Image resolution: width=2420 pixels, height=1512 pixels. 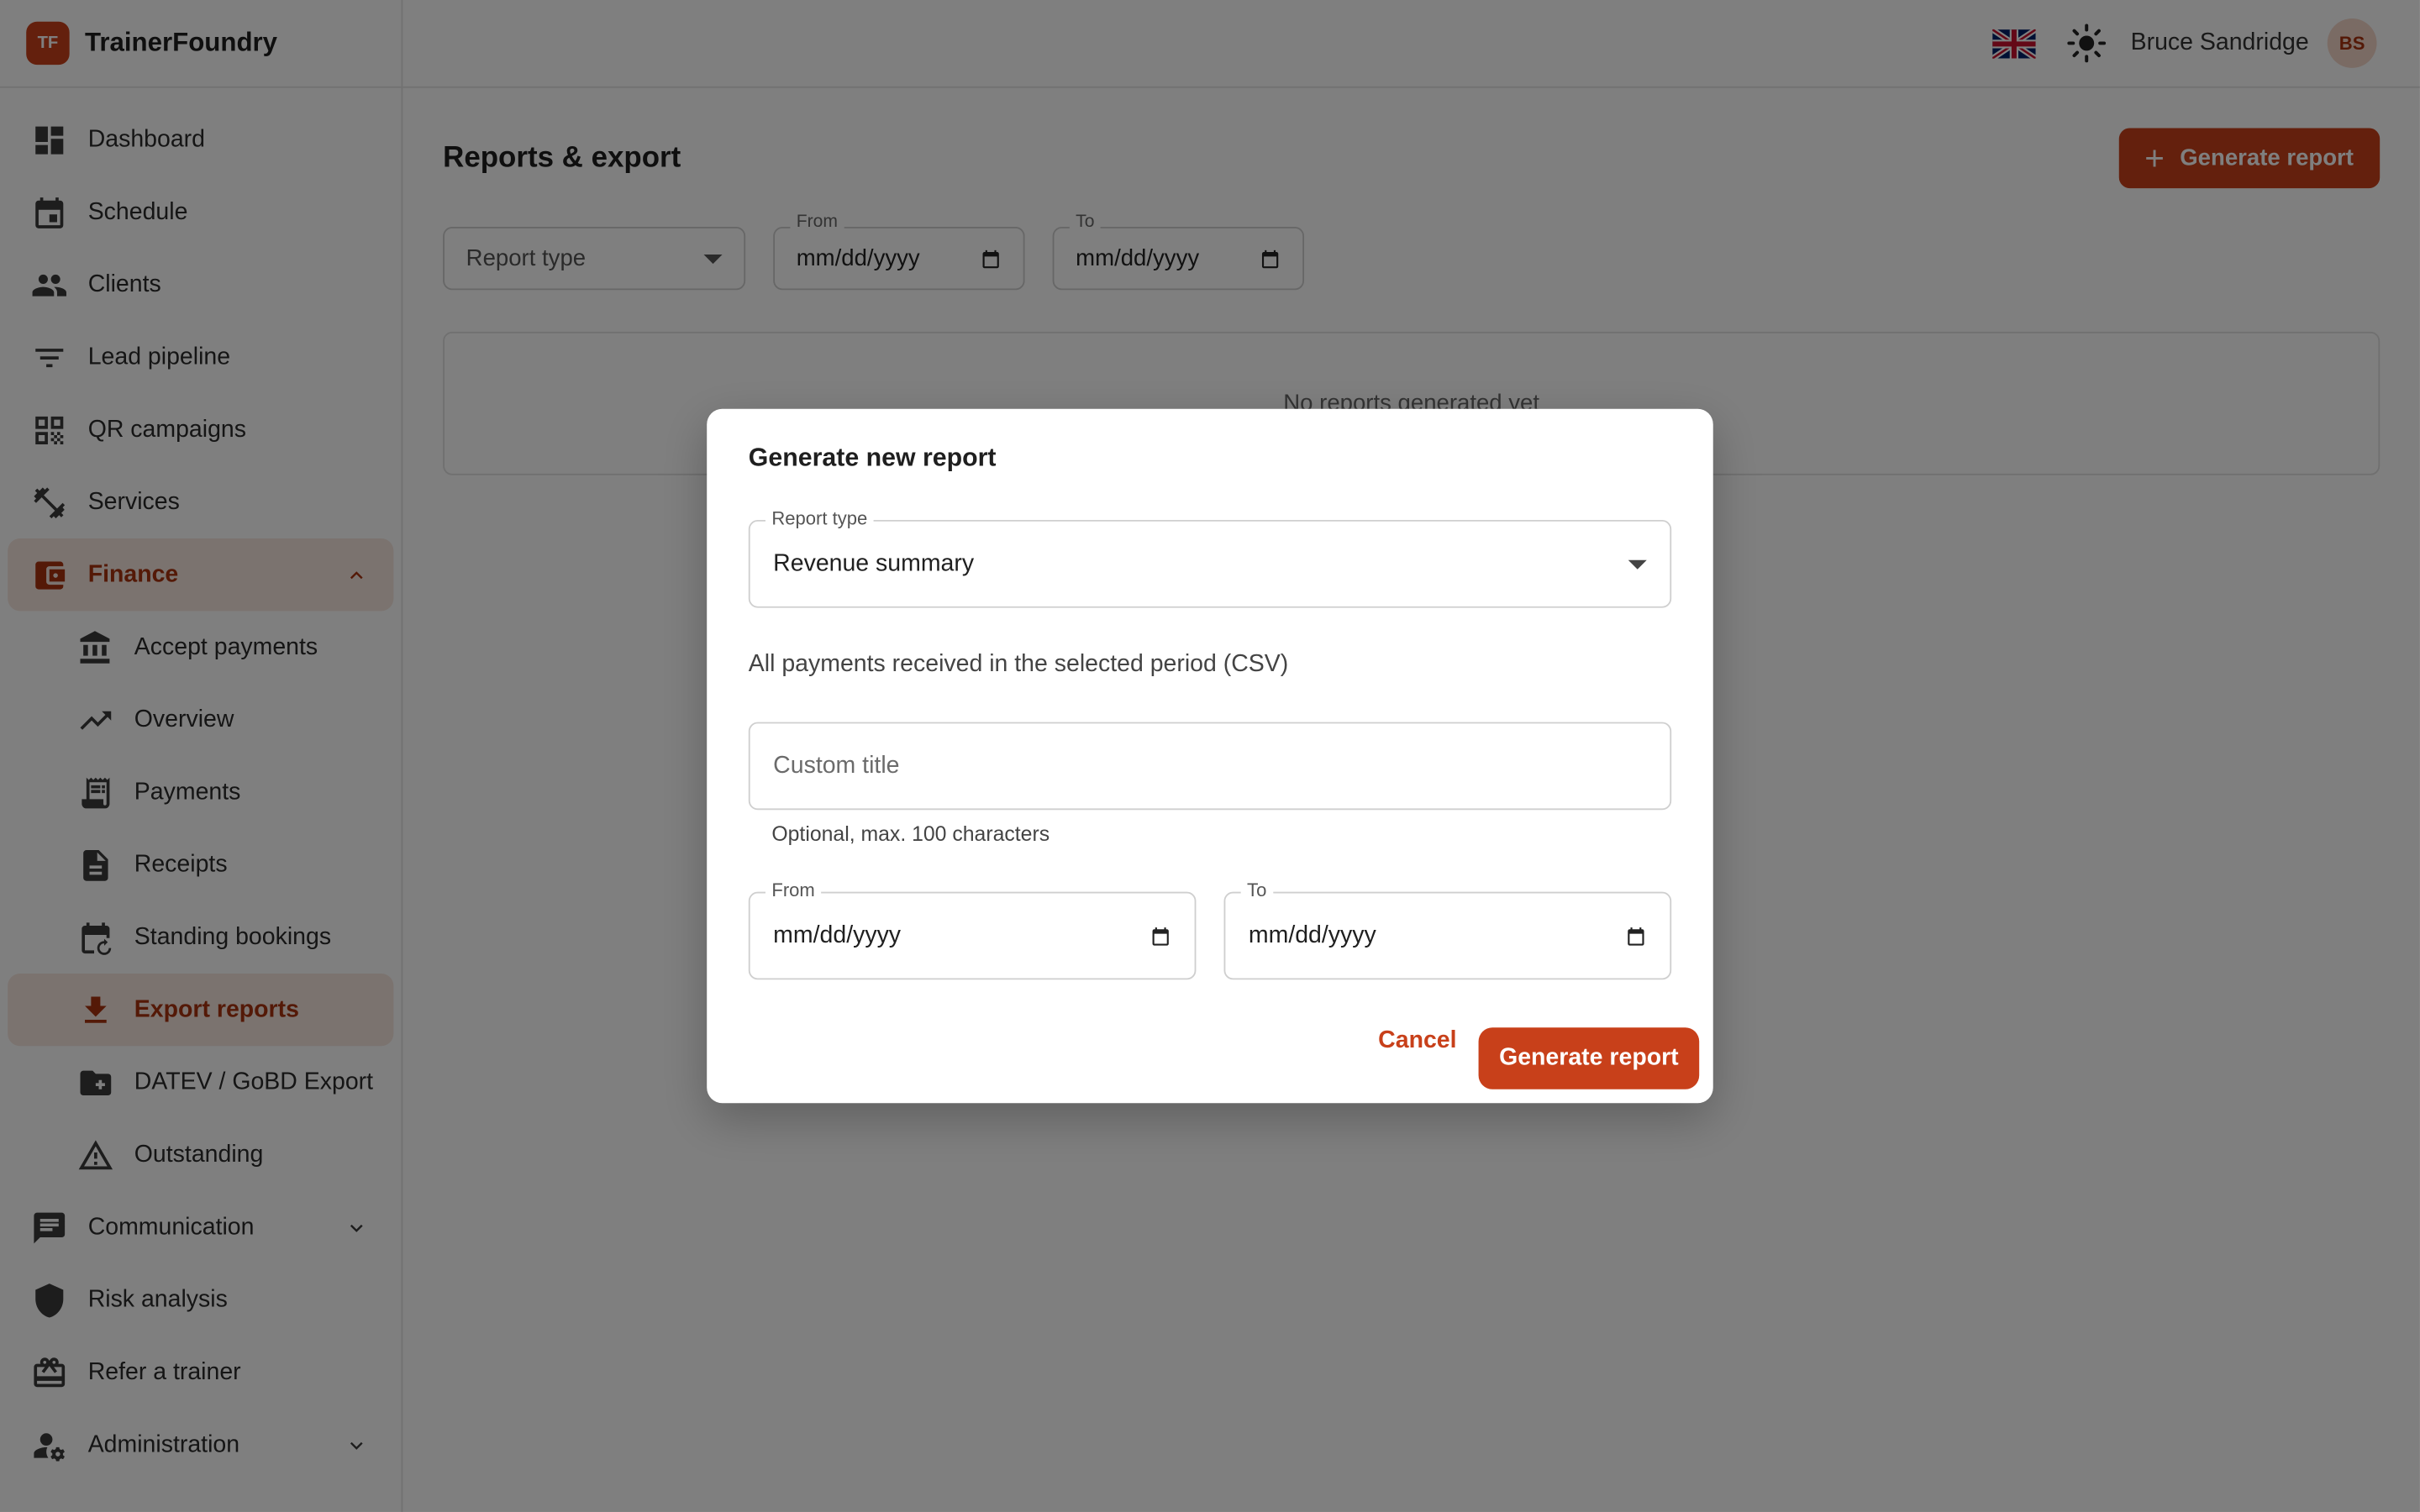 What do you see at coordinates (1417, 1041) in the screenshot?
I see `cancel-button: Cancel` at bounding box center [1417, 1041].